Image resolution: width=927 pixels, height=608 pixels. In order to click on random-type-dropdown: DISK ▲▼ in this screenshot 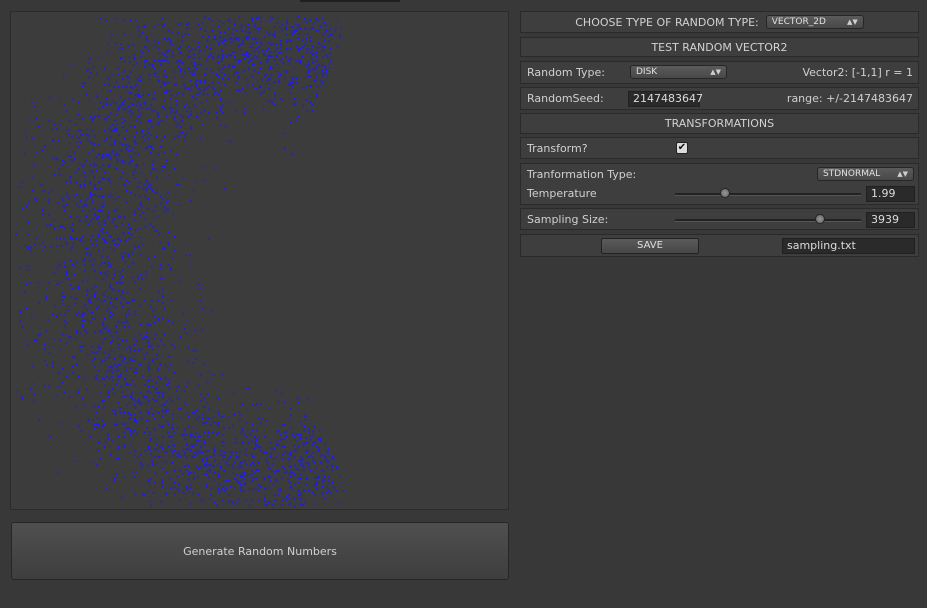, I will do `click(678, 72)`.